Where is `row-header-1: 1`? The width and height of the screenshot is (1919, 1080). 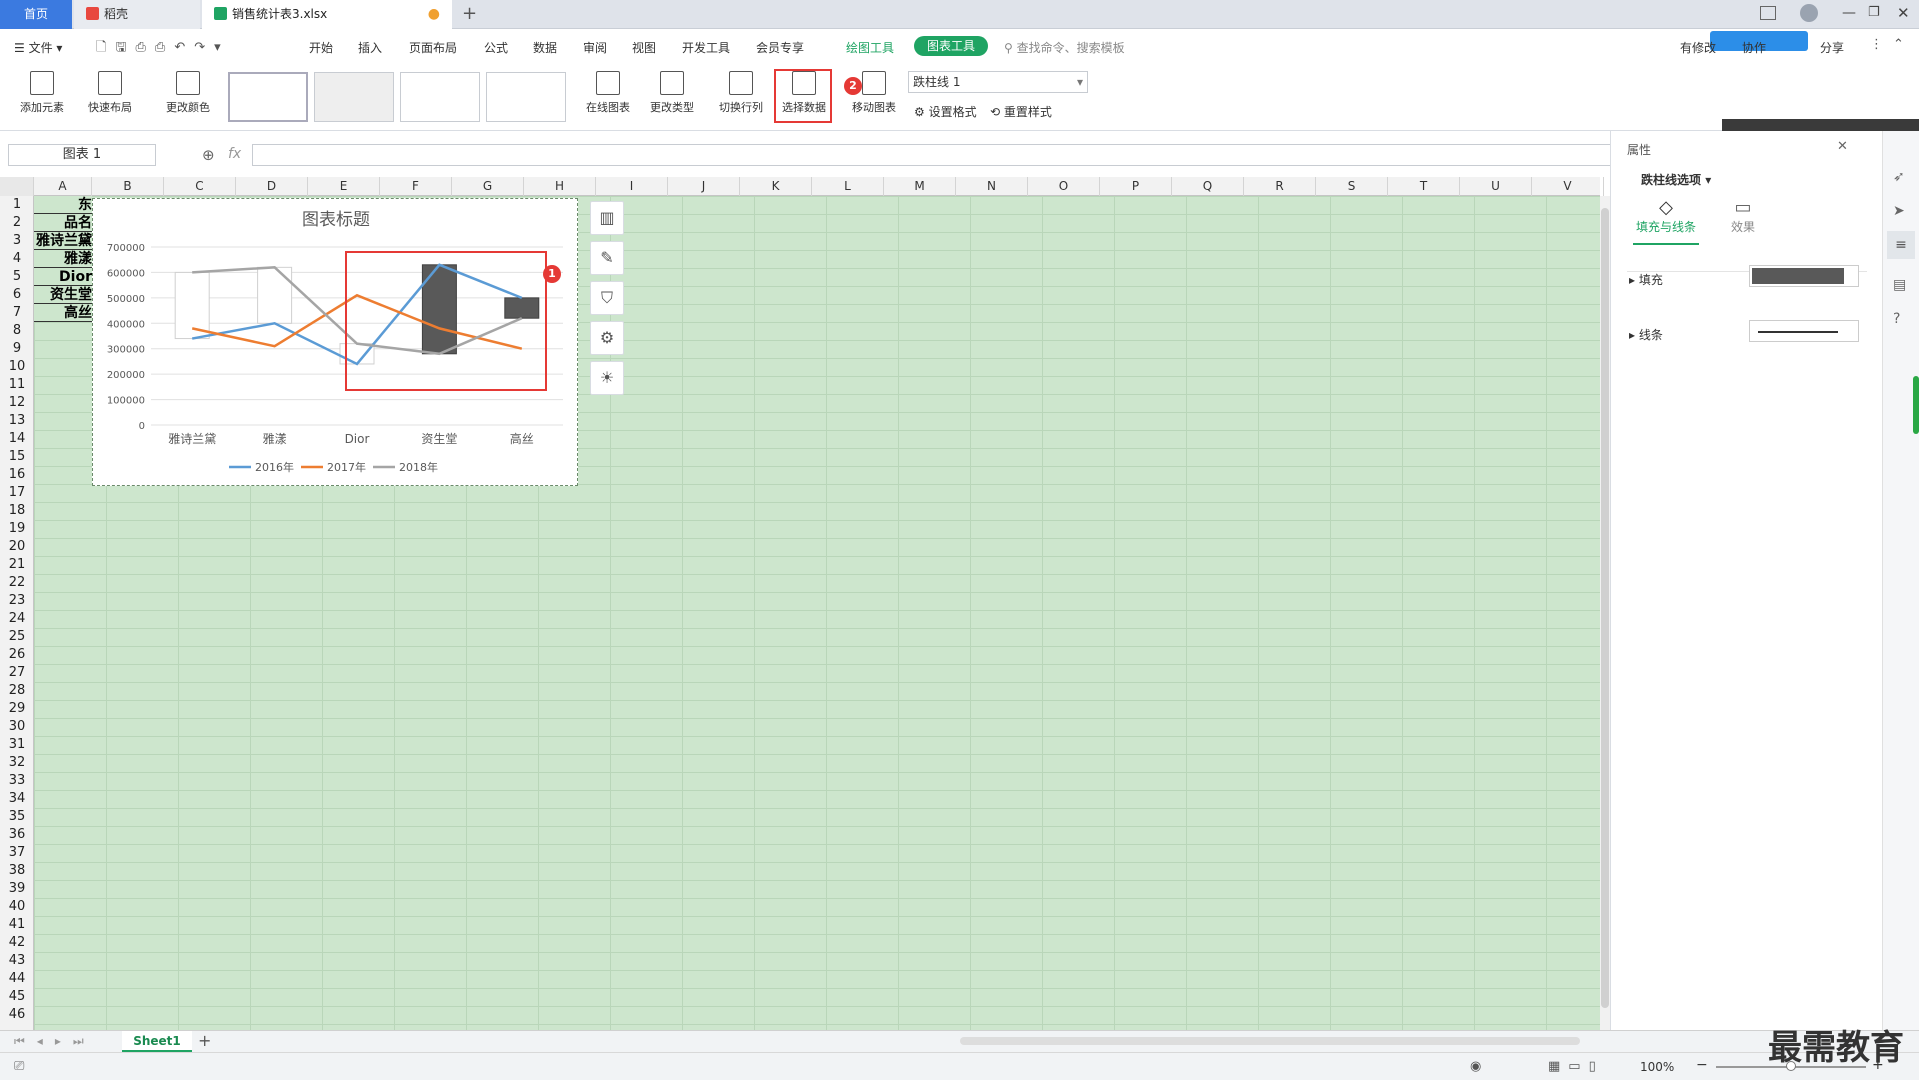 row-header-1: 1 is located at coordinates (17, 205).